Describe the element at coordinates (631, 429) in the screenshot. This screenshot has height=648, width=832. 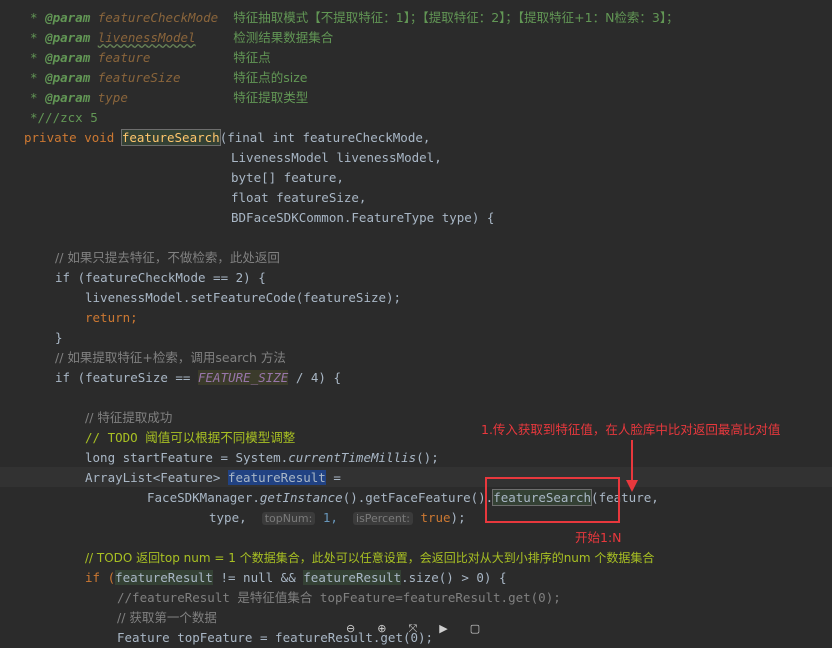
I see `annotation-note: 1.传入获取到特征值，在人脸库中比对返回最高比对值` at that location.